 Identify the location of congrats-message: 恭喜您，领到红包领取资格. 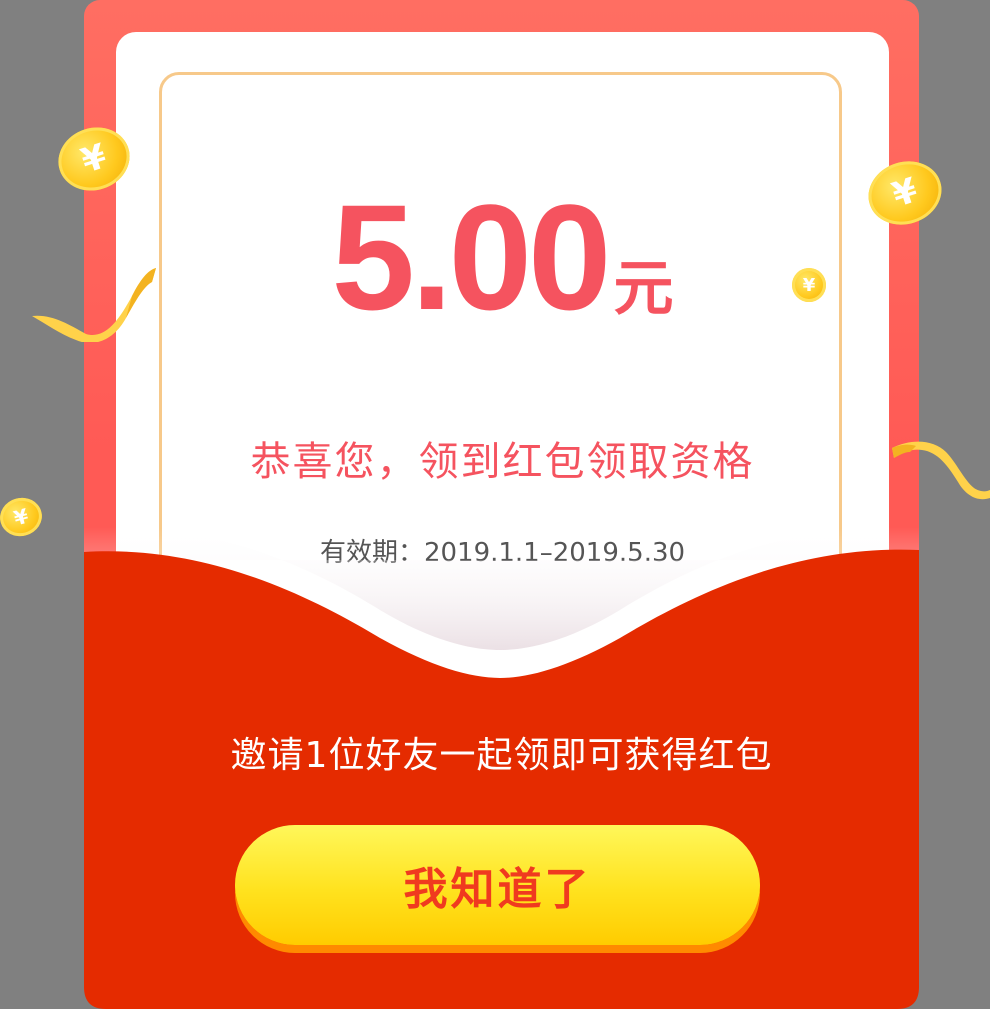
(502, 462).